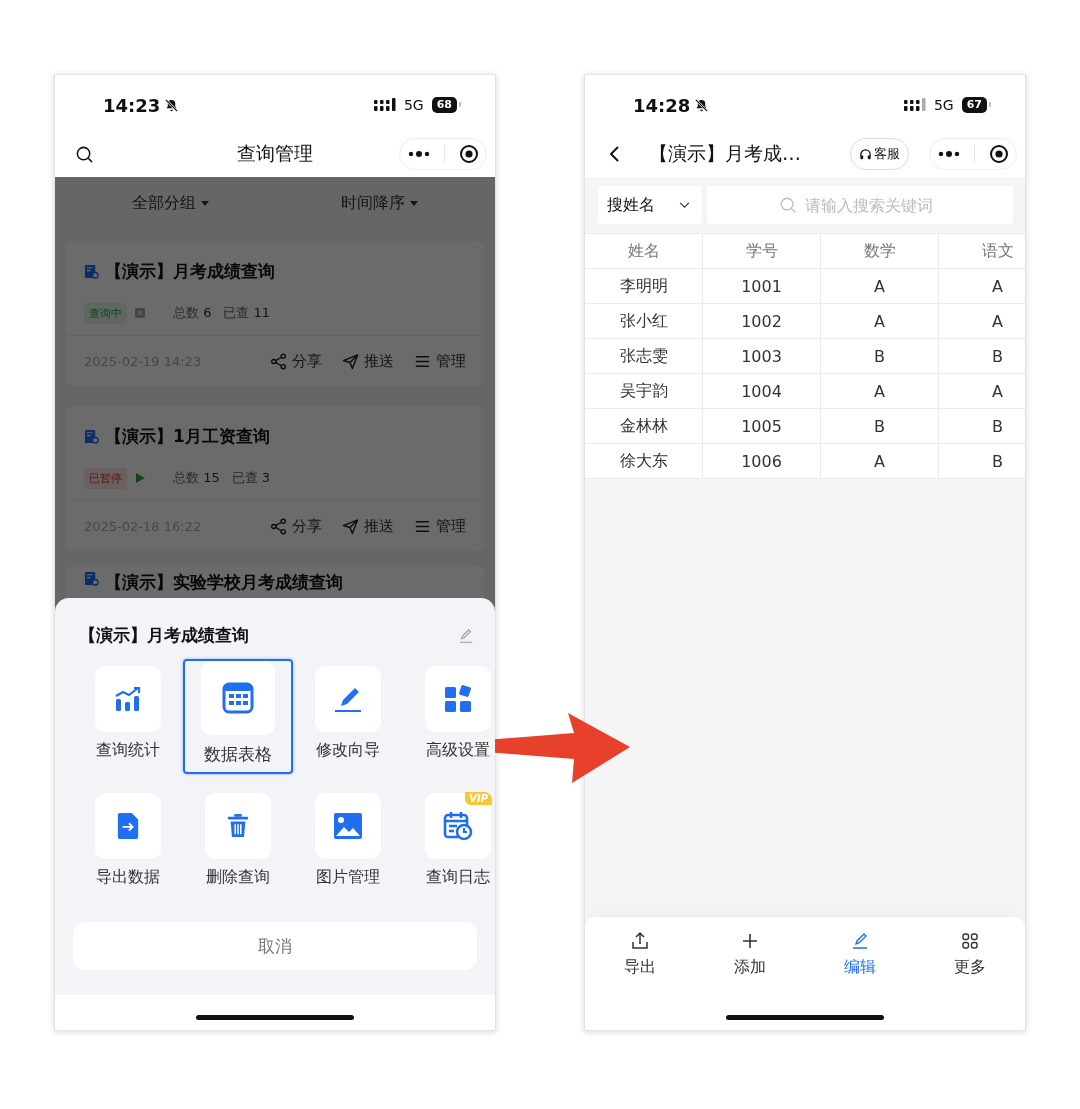  Describe the element at coordinates (196, 478) in the screenshot. I see `total-count: 总数 15` at that location.